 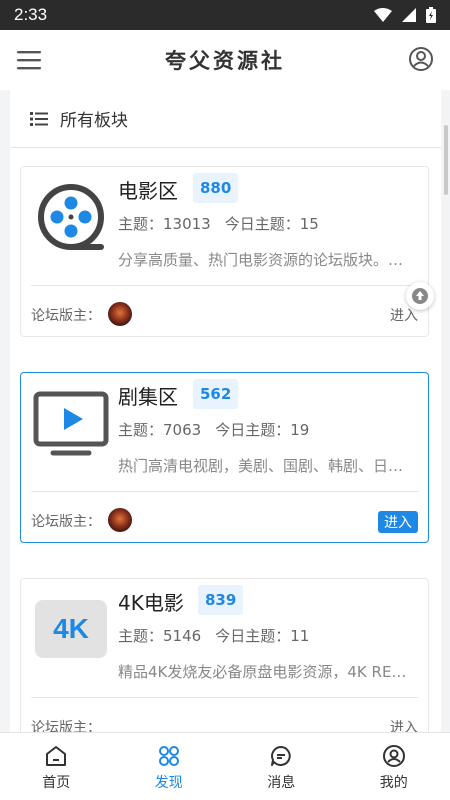 I want to click on user-account-icon, so click(x=421, y=59).